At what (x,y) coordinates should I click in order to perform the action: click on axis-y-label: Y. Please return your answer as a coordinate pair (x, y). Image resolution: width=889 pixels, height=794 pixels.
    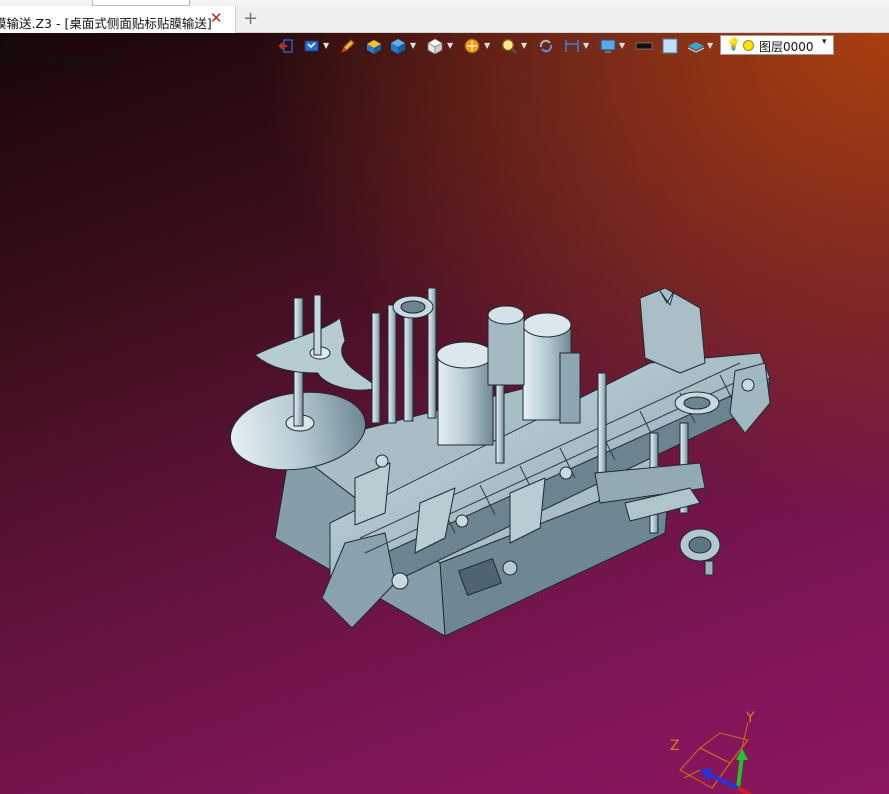
    Looking at the image, I should click on (750, 718).